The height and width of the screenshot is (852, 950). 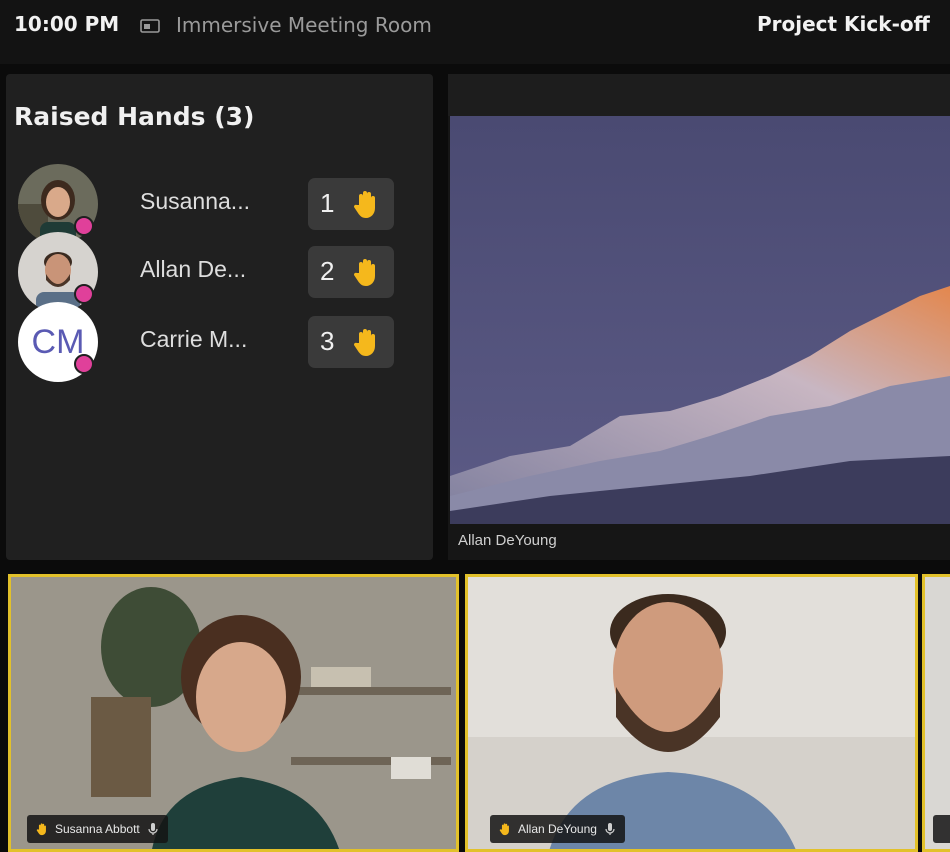 What do you see at coordinates (351, 342) in the screenshot?
I see `raised-hand-order-badge: 3` at bounding box center [351, 342].